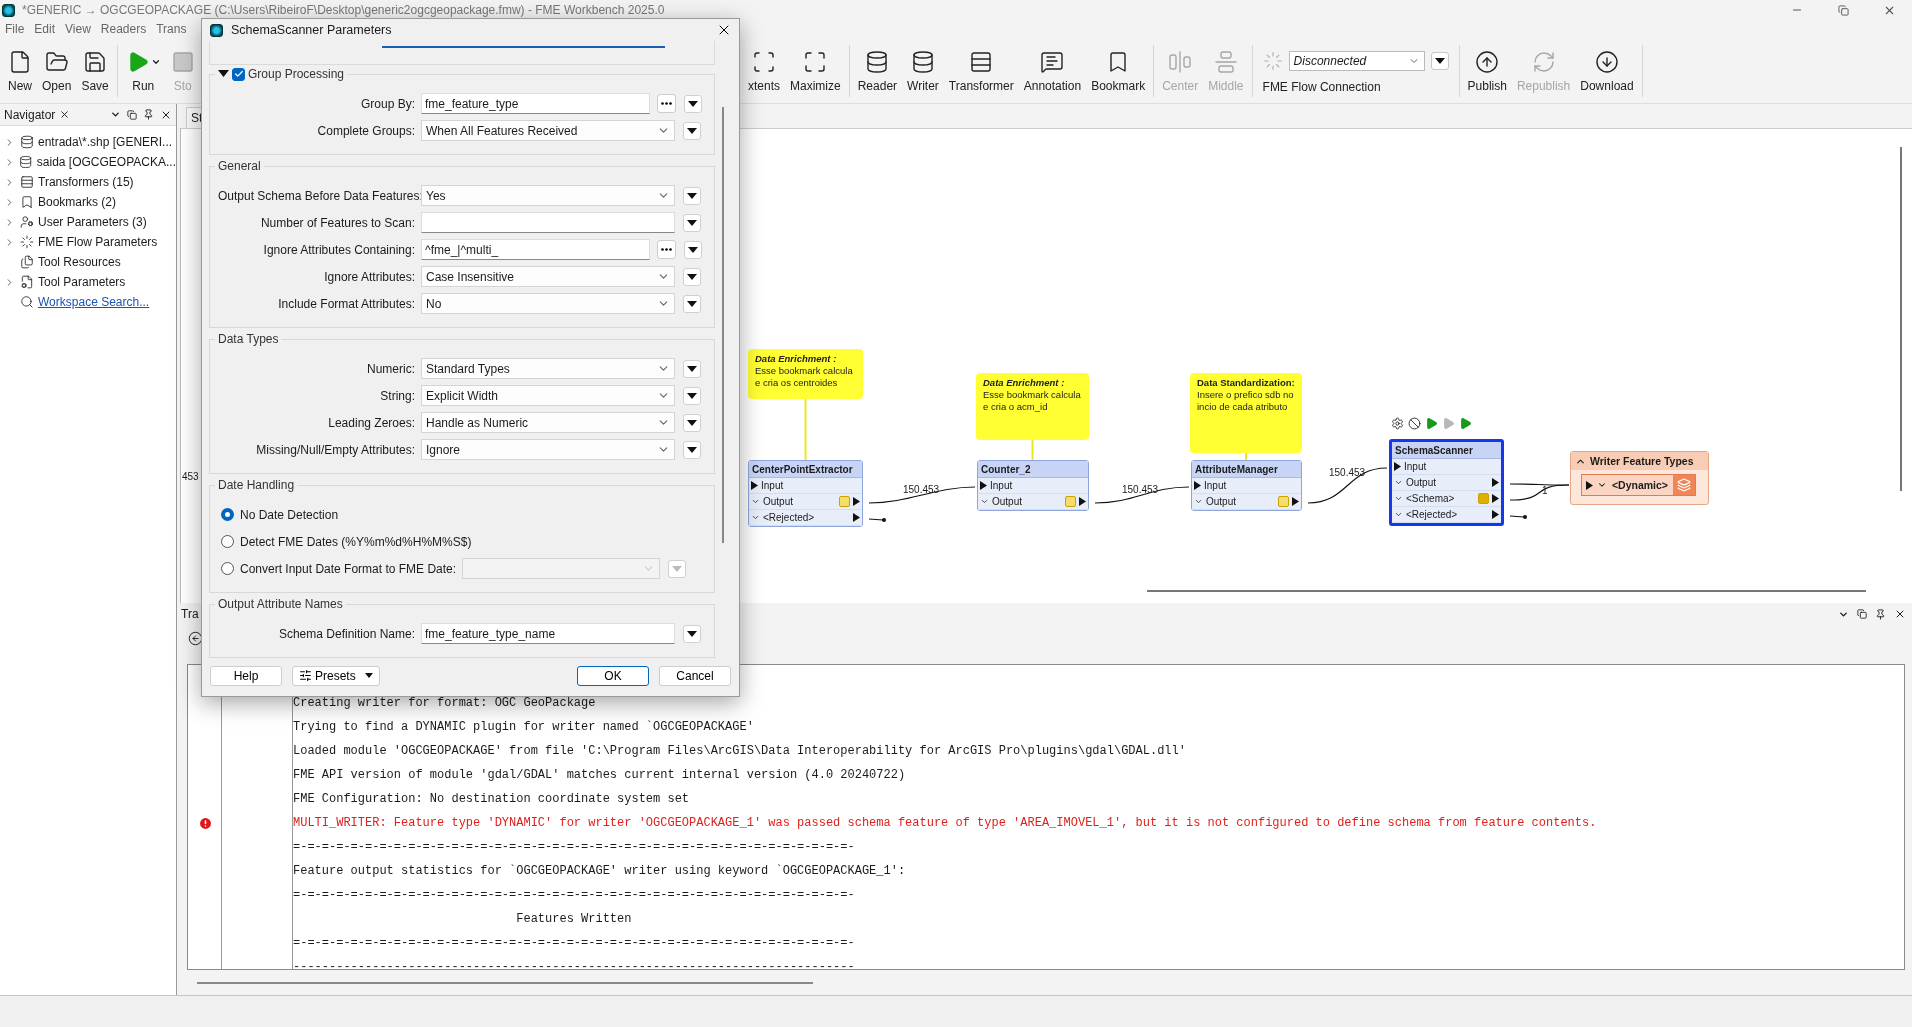  I want to click on save-button: Save, so click(95, 70).